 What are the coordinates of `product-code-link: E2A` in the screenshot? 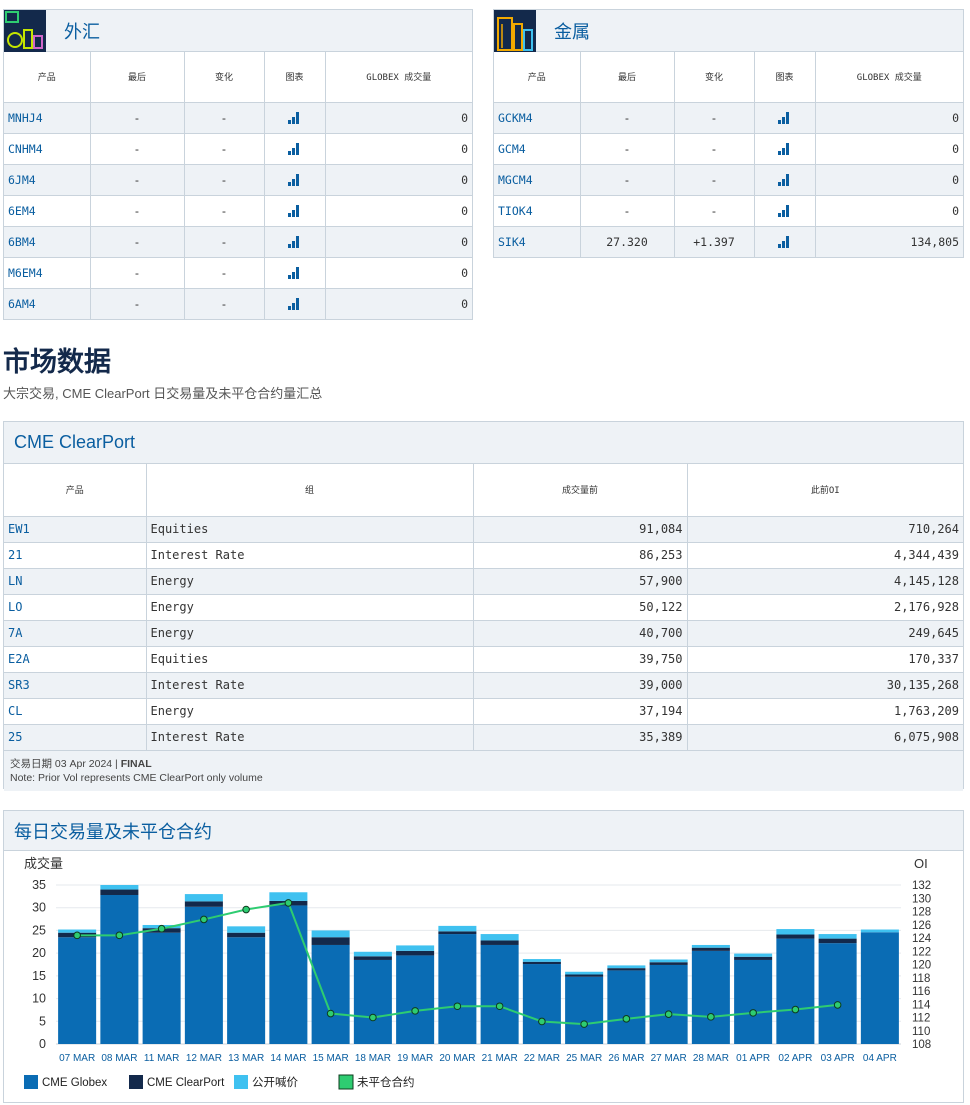 It's located at (75, 659).